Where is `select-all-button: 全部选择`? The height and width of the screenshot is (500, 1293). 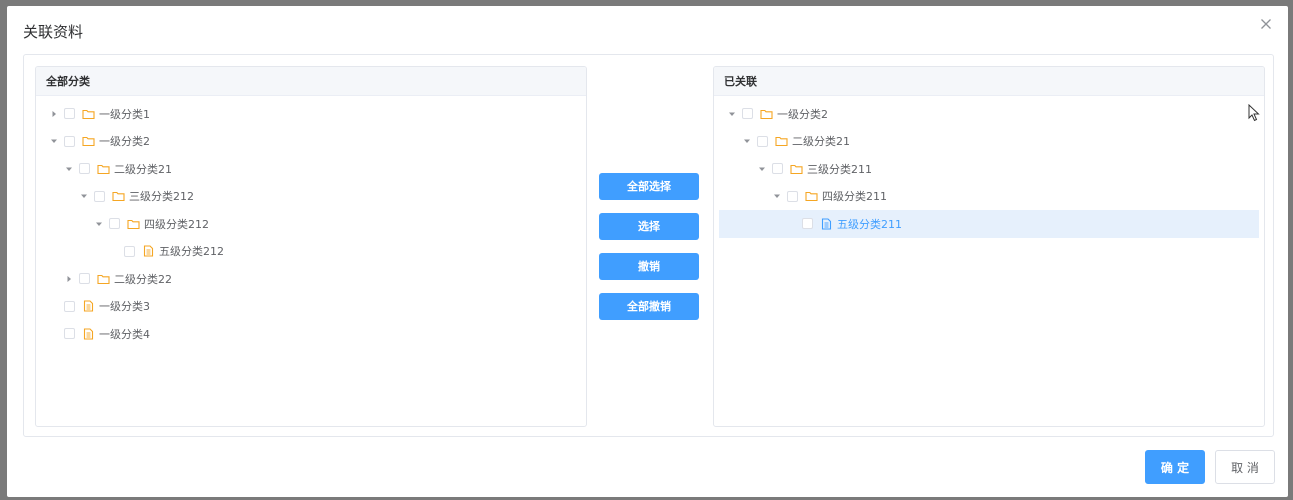 select-all-button: 全部选择 is located at coordinates (649, 186).